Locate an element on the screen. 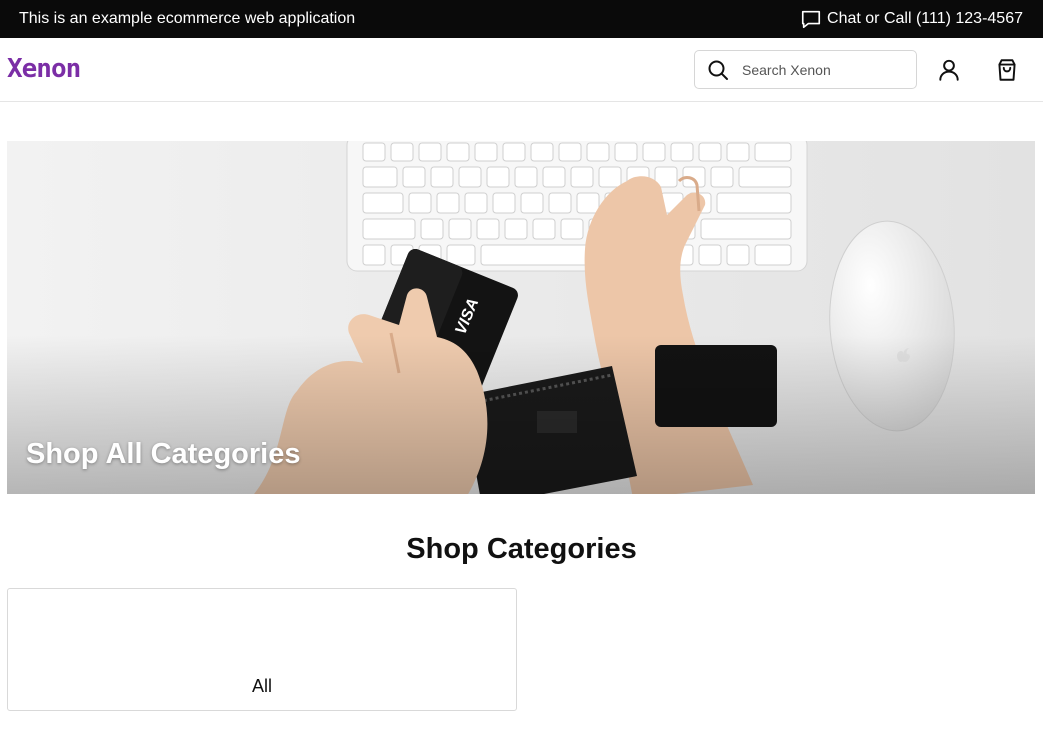 This screenshot has width=1043, height=748. hero-title: Shop All Categories is located at coordinates (163, 454).